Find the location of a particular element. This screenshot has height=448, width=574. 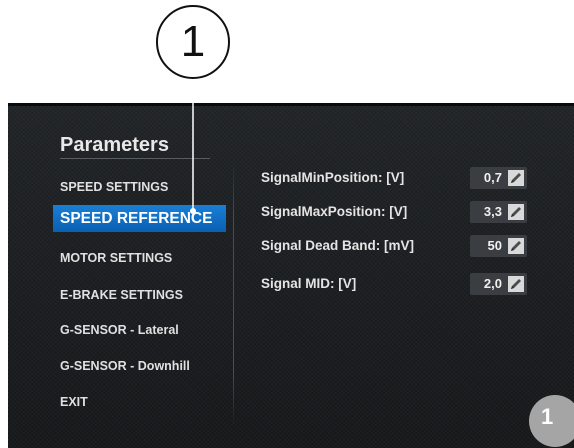

param-label-signal-max-position: SignalMaxPosition: [V] is located at coordinates (334, 211).